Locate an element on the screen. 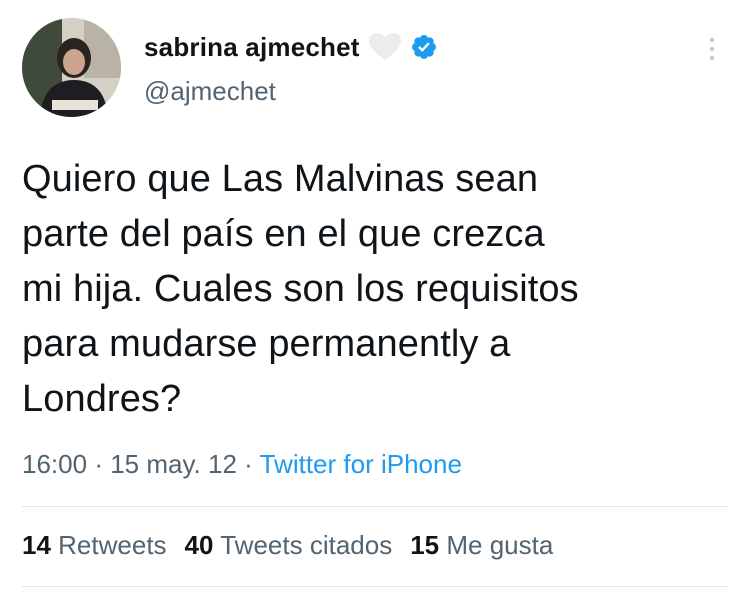 The width and height of the screenshot is (750, 598). author-handle: @ajmechet is located at coordinates (210, 91).